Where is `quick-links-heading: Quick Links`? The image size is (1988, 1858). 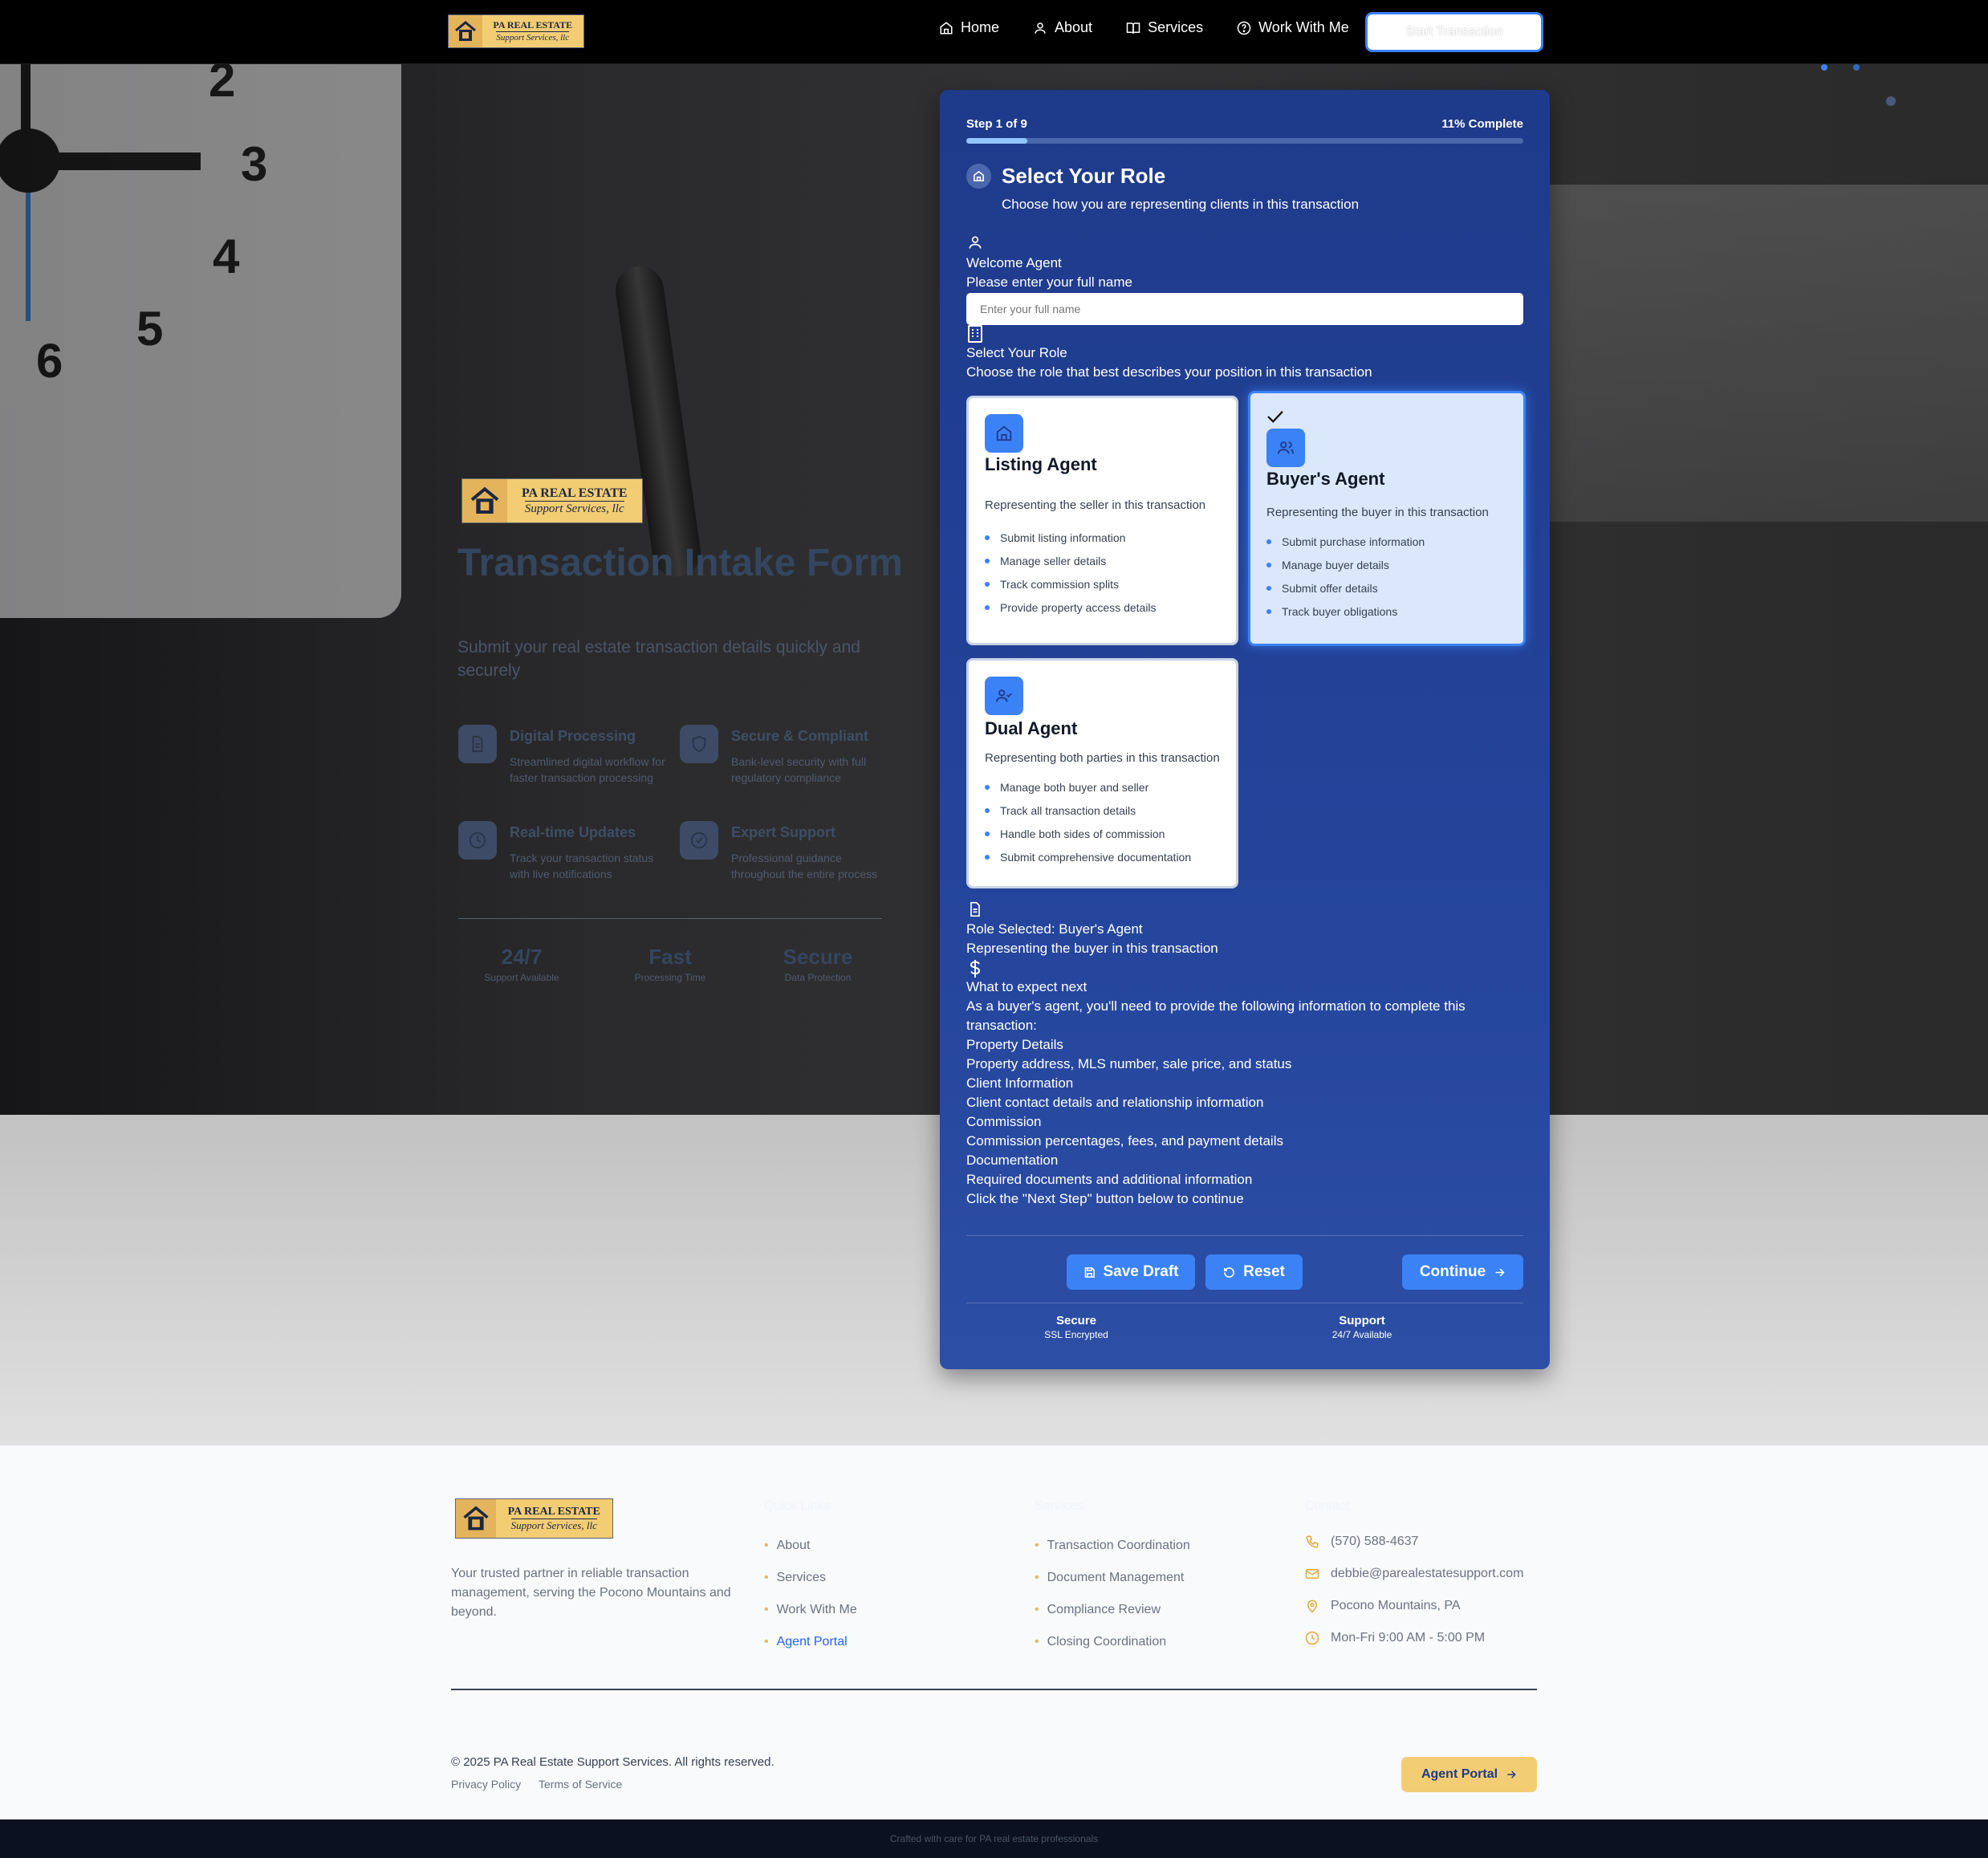 quick-links-heading: Quick Links is located at coordinates (797, 1506).